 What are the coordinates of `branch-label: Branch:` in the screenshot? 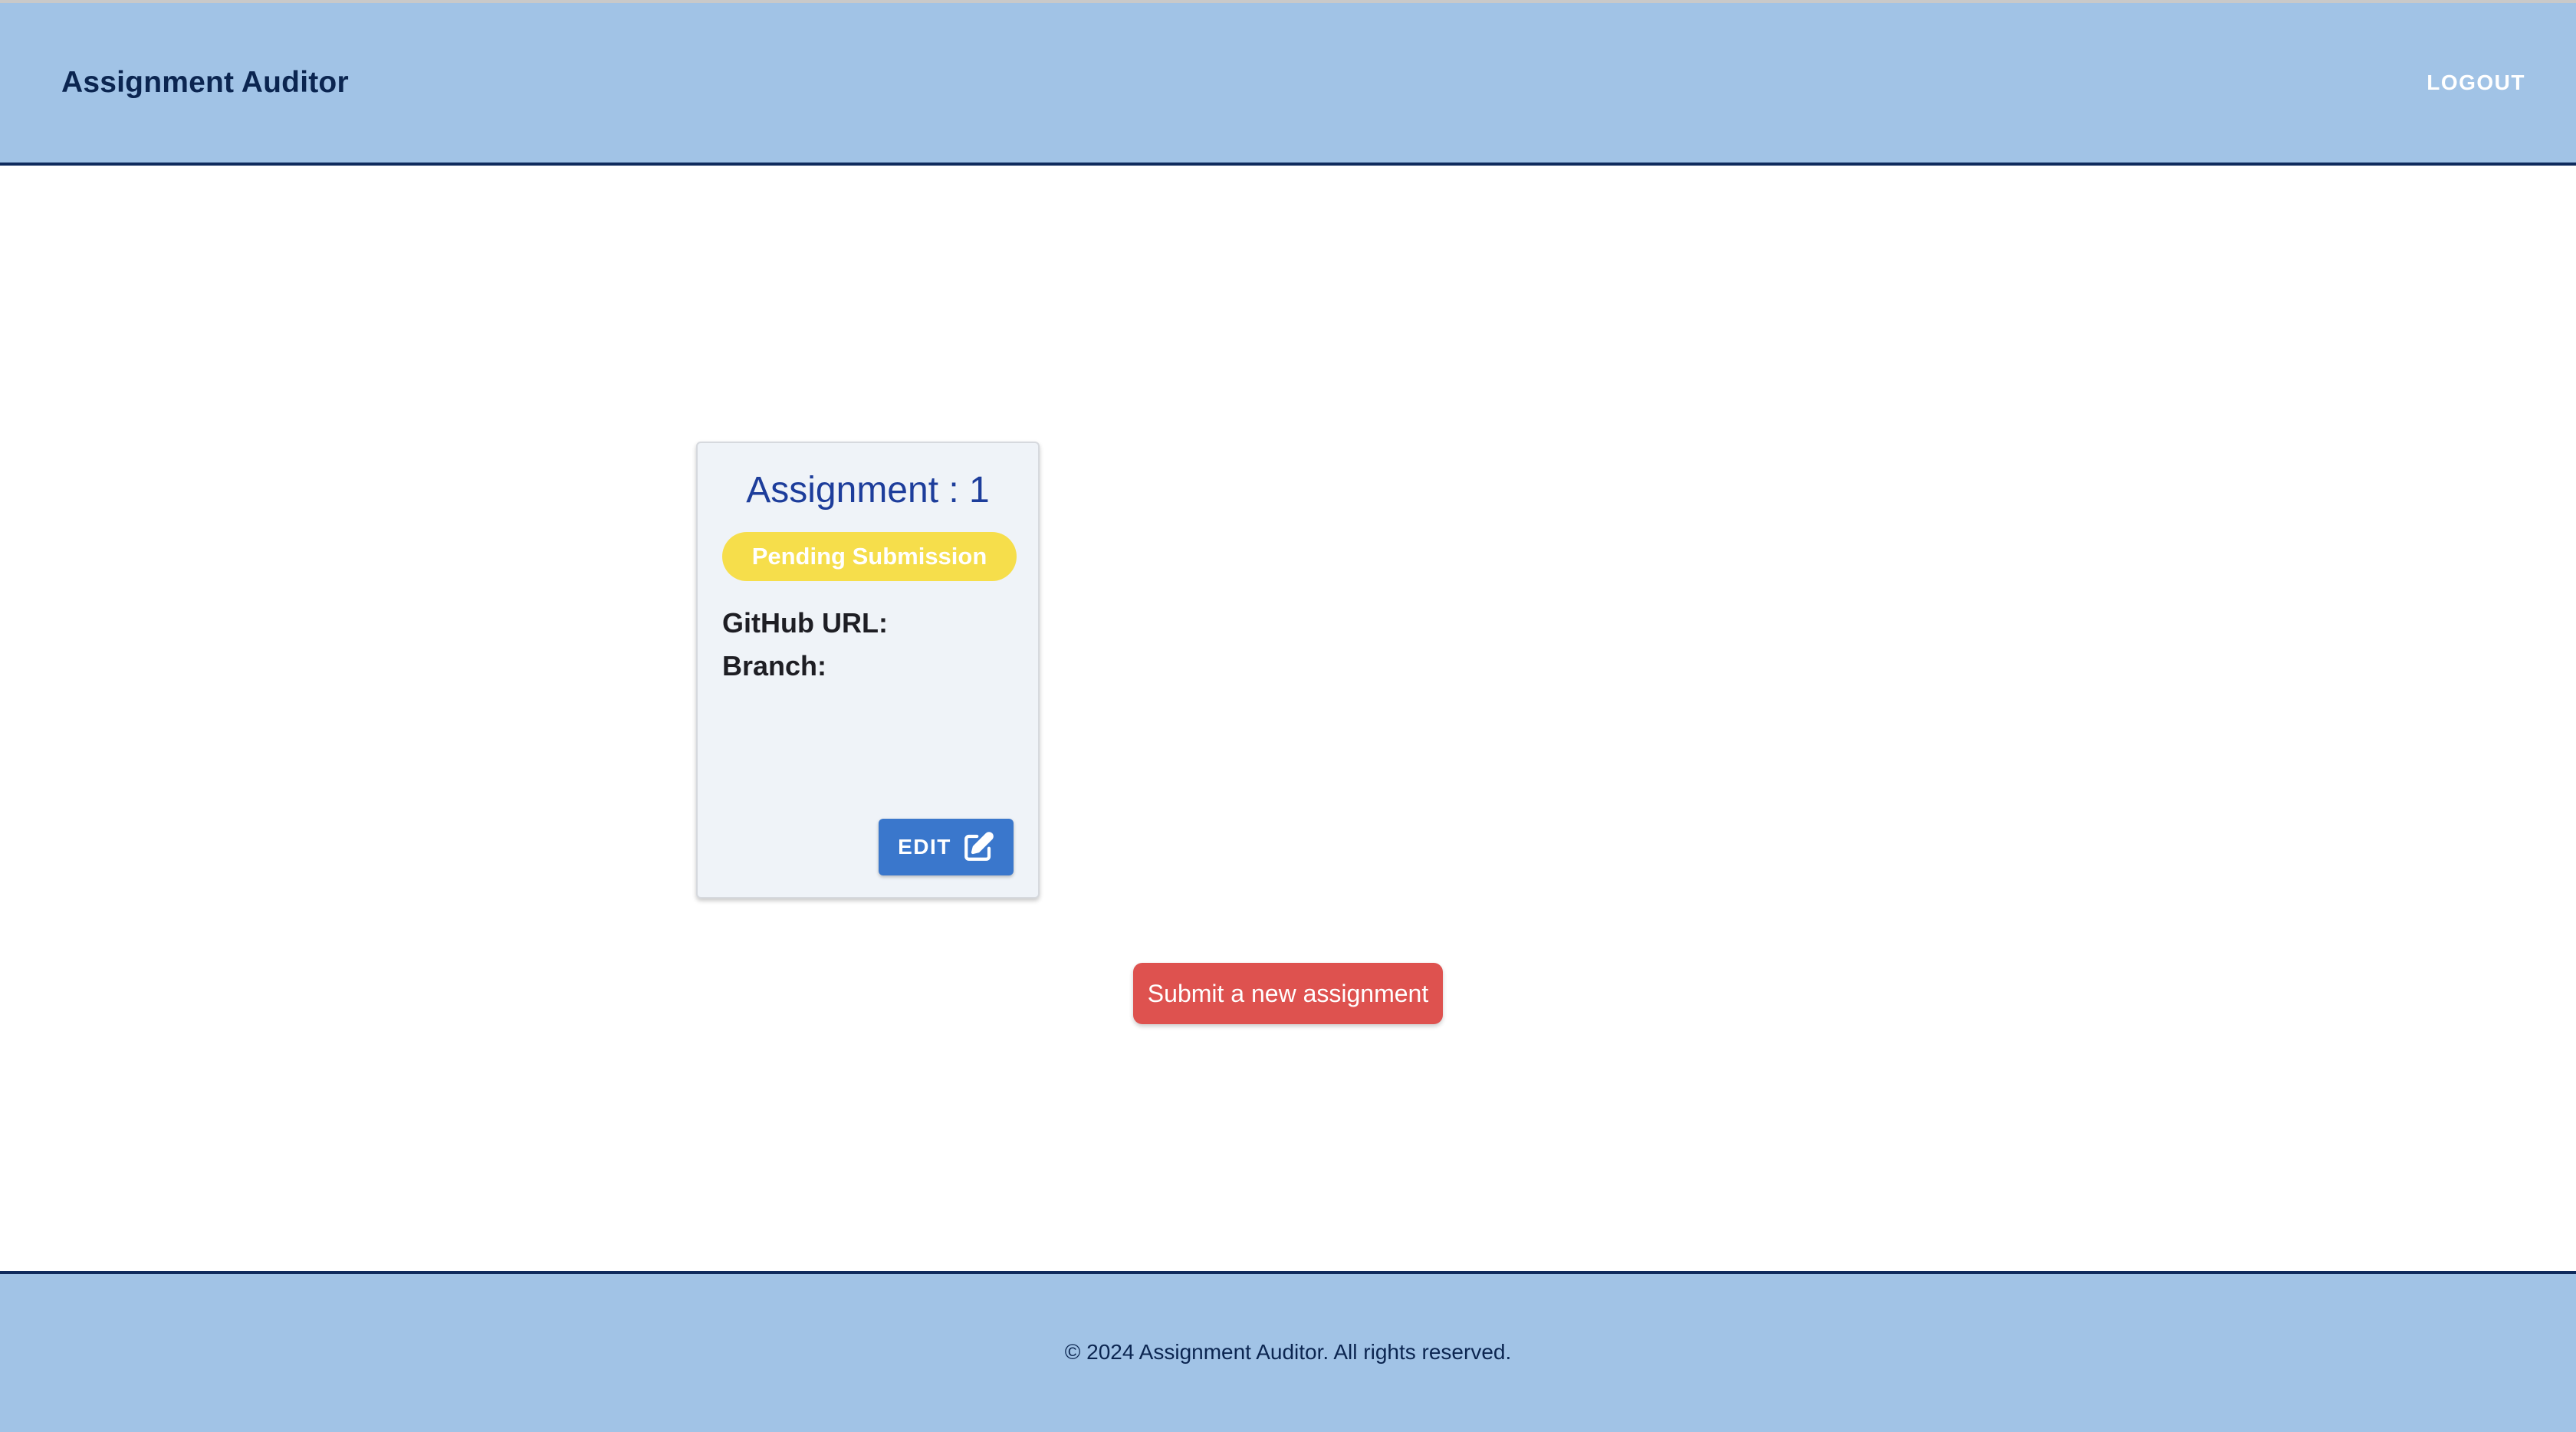 It's located at (775, 666).